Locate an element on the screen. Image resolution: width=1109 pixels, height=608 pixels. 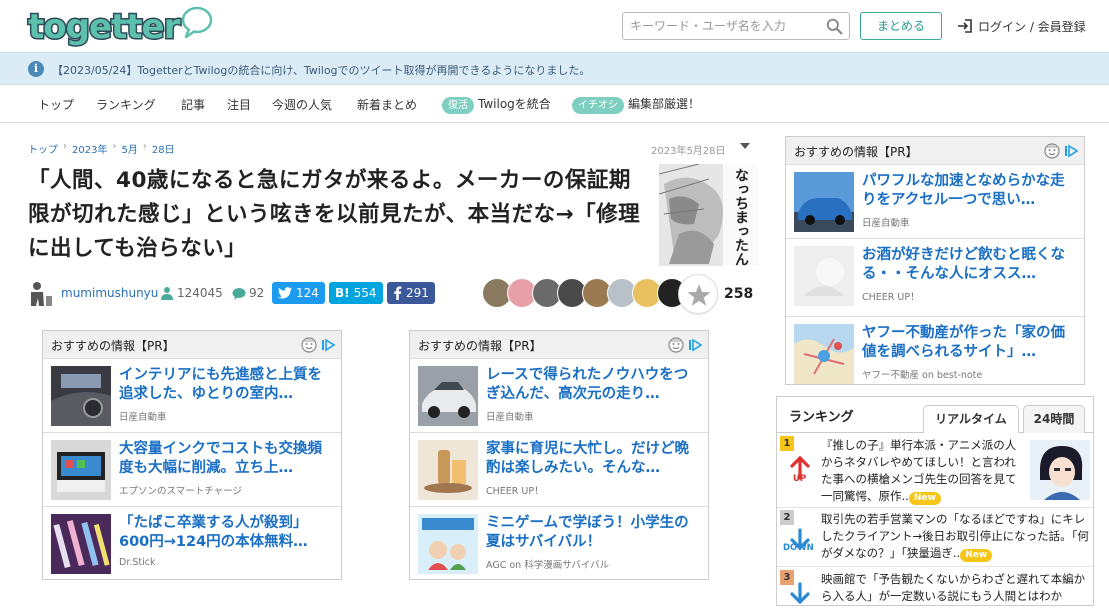
nav-item-editor-pick: イチオシ 編集部厳選！ is located at coordinates (636, 104).